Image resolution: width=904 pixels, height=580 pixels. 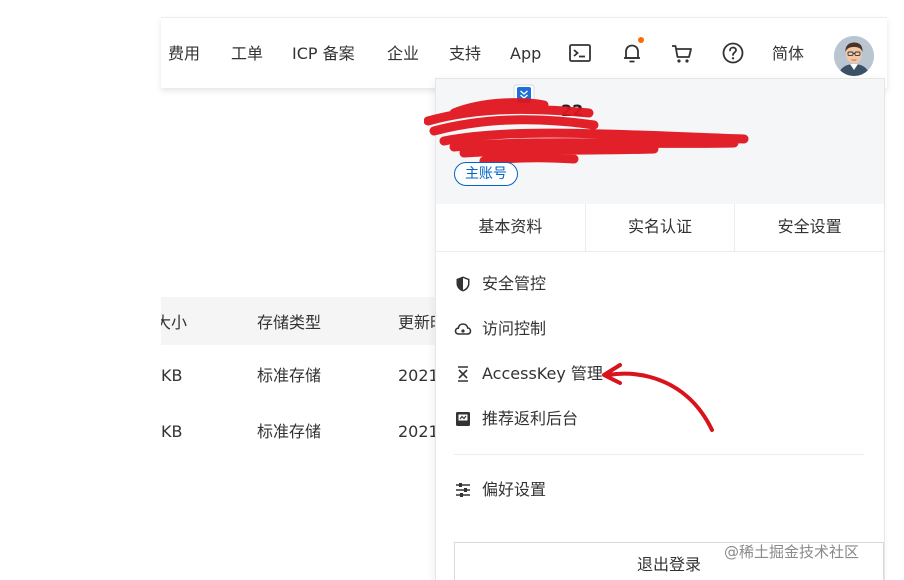 I want to click on notification-dot, so click(x=641, y=40).